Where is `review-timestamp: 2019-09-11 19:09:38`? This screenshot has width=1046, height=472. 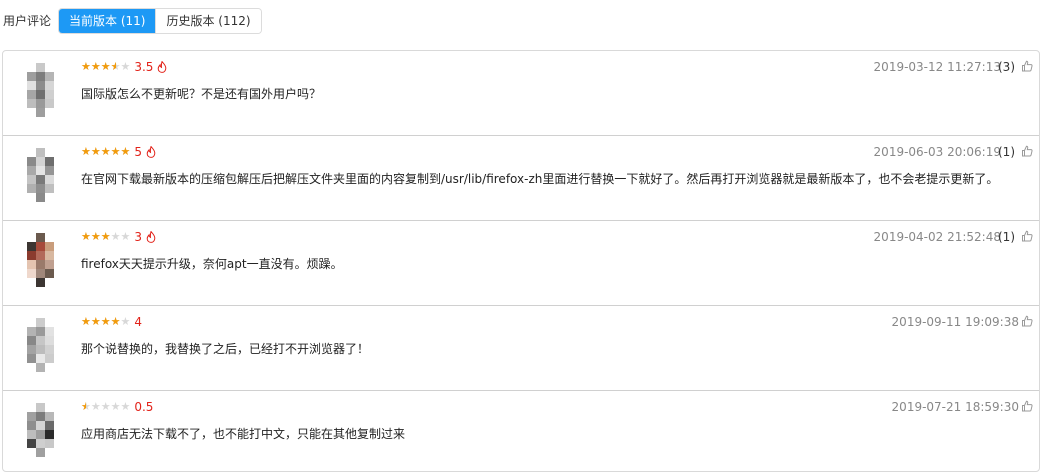 review-timestamp: 2019-09-11 19:09:38 is located at coordinates (955, 322).